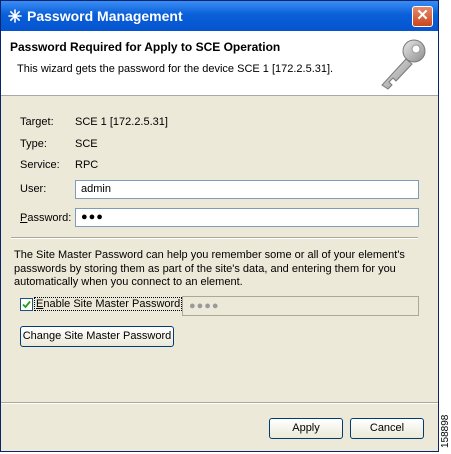 This screenshot has width=451, height=454. What do you see at coordinates (121, 122) in the screenshot?
I see `target-value: SCE 1 [172.2.5.31]` at bounding box center [121, 122].